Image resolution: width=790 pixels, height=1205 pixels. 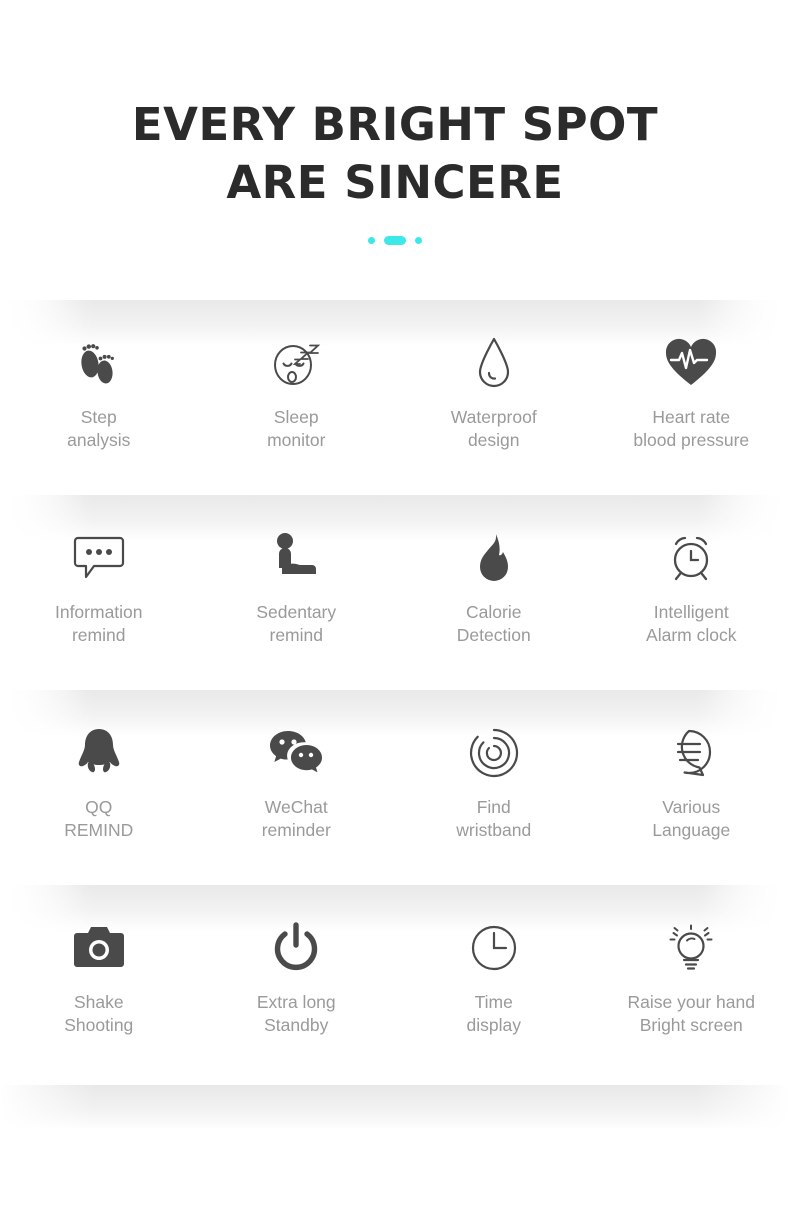 I want to click on feature-label: Sleep monitor, so click(x=296, y=428).